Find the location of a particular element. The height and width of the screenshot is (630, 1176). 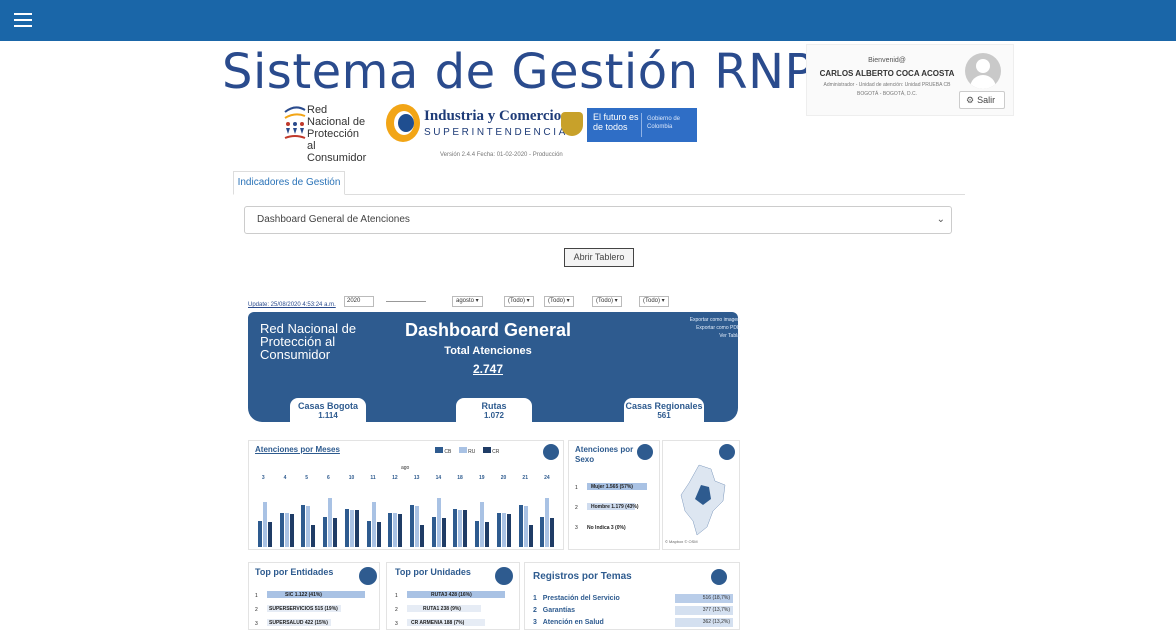

export-pdf-link: Exportar como PDF is located at coordinates (697, 328).